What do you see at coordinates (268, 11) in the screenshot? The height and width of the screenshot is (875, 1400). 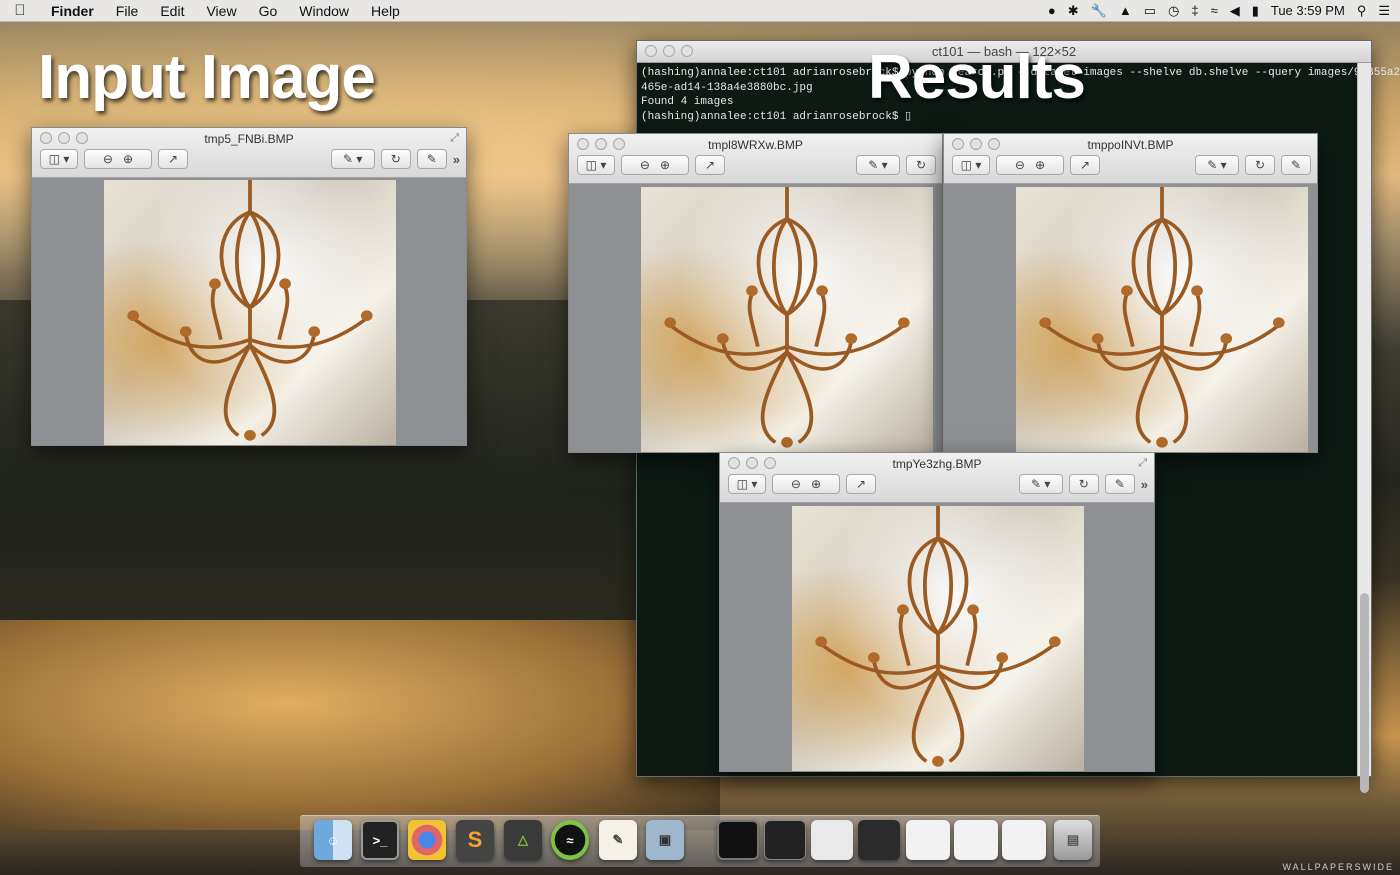 I see `menu-go: Go` at bounding box center [268, 11].